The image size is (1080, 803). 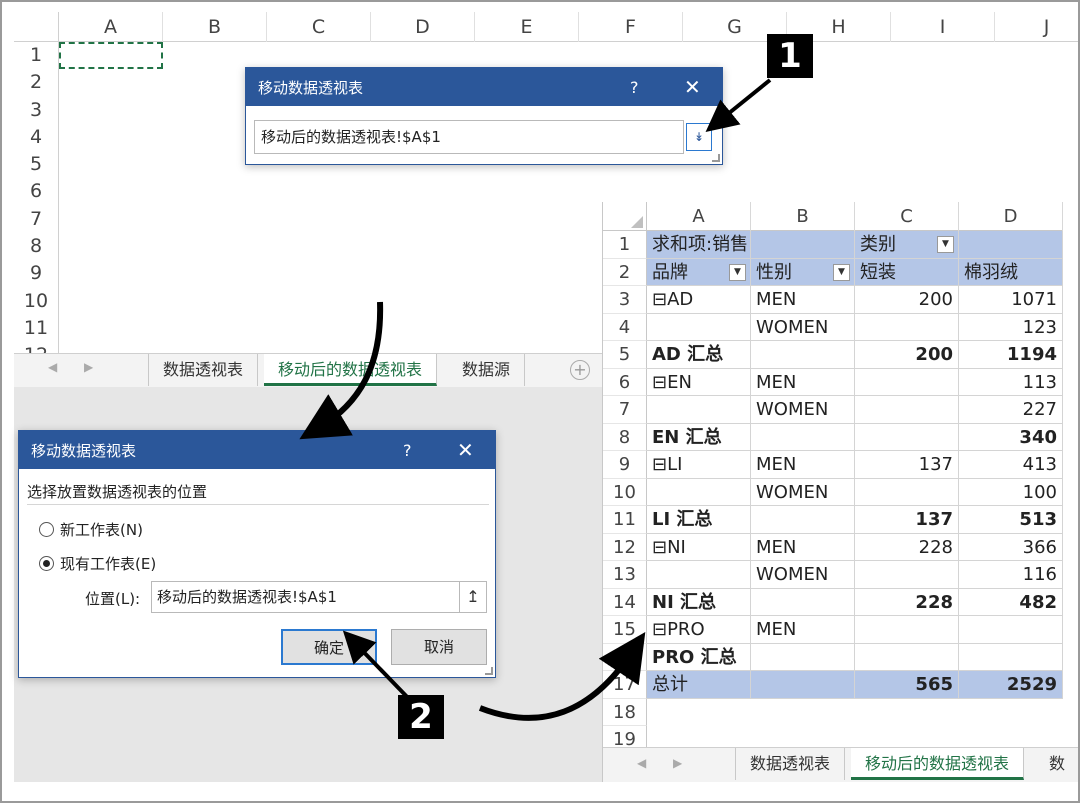 I want to click on value-cell: 513, so click(x=1011, y=520).